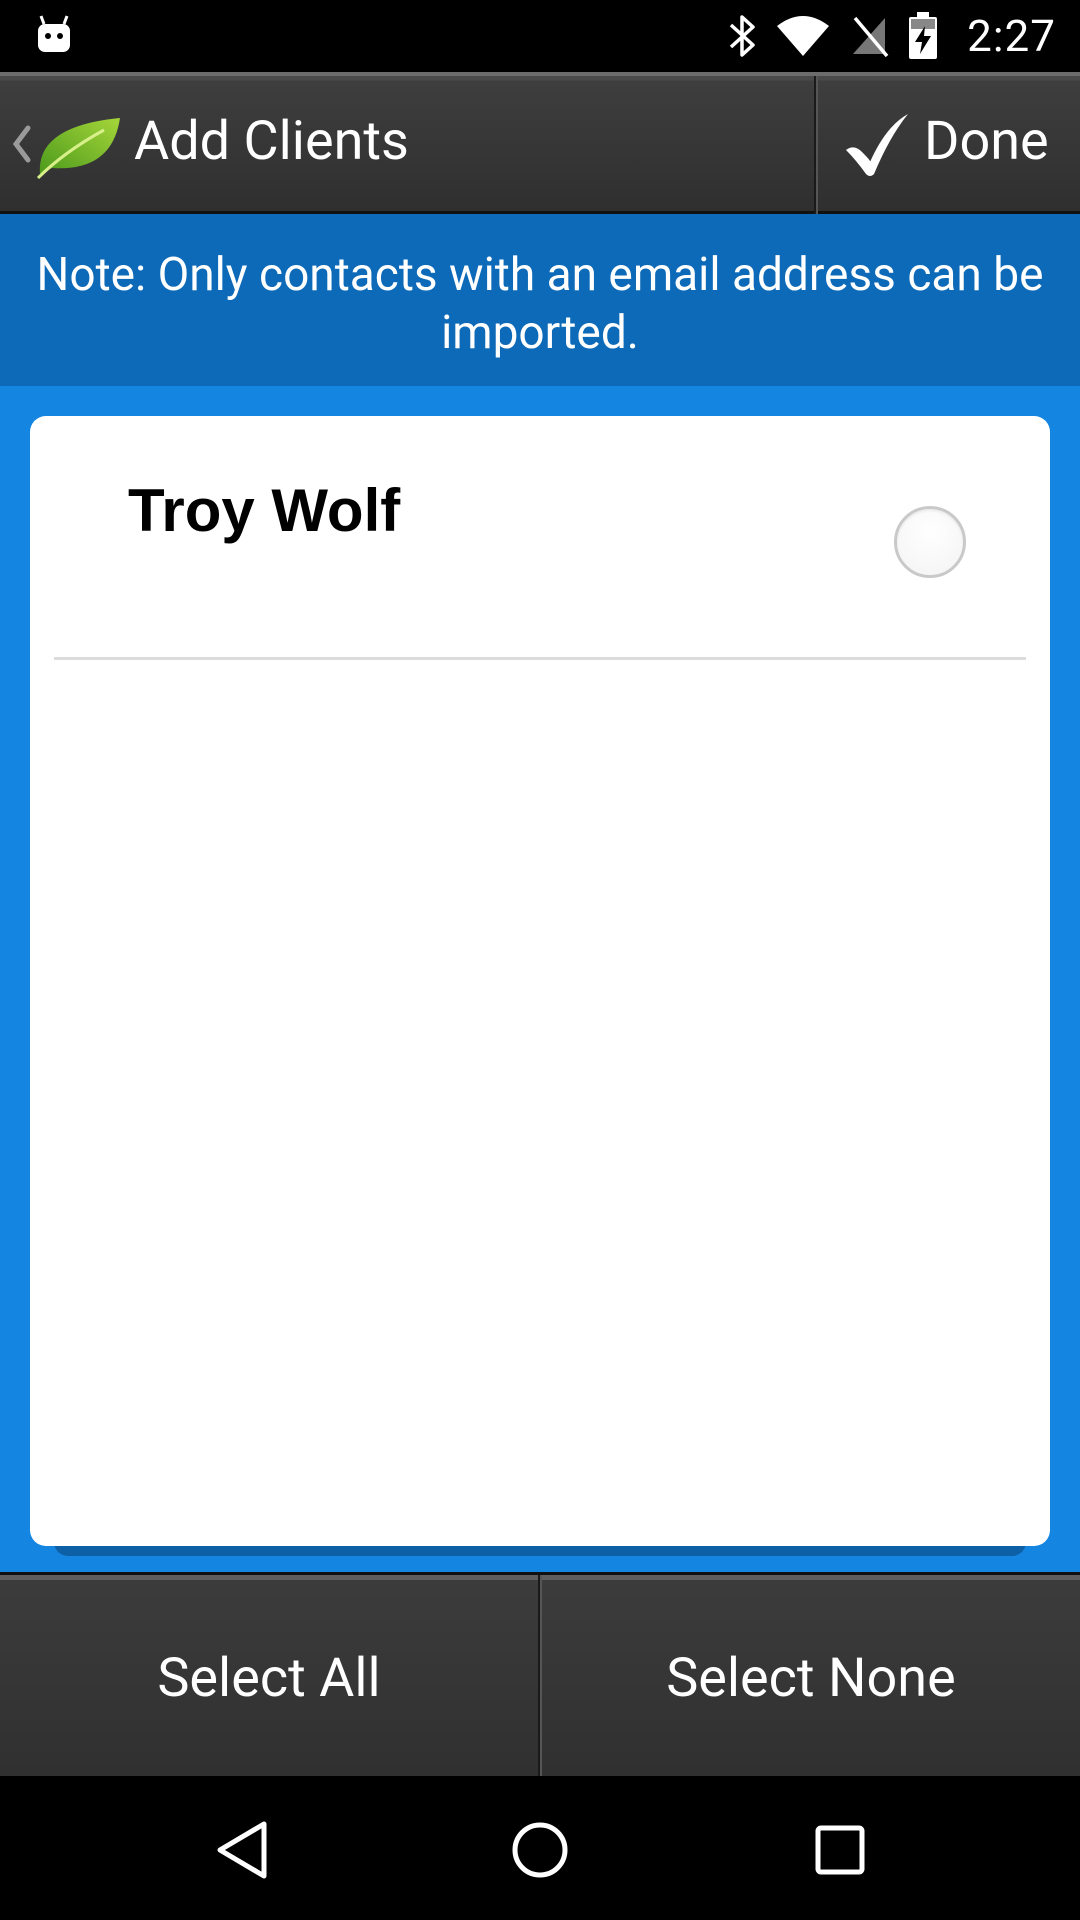 The image size is (1080, 1920). What do you see at coordinates (840, 1850) in the screenshot?
I see `recents-icon` at bounding box center [840, 1850].